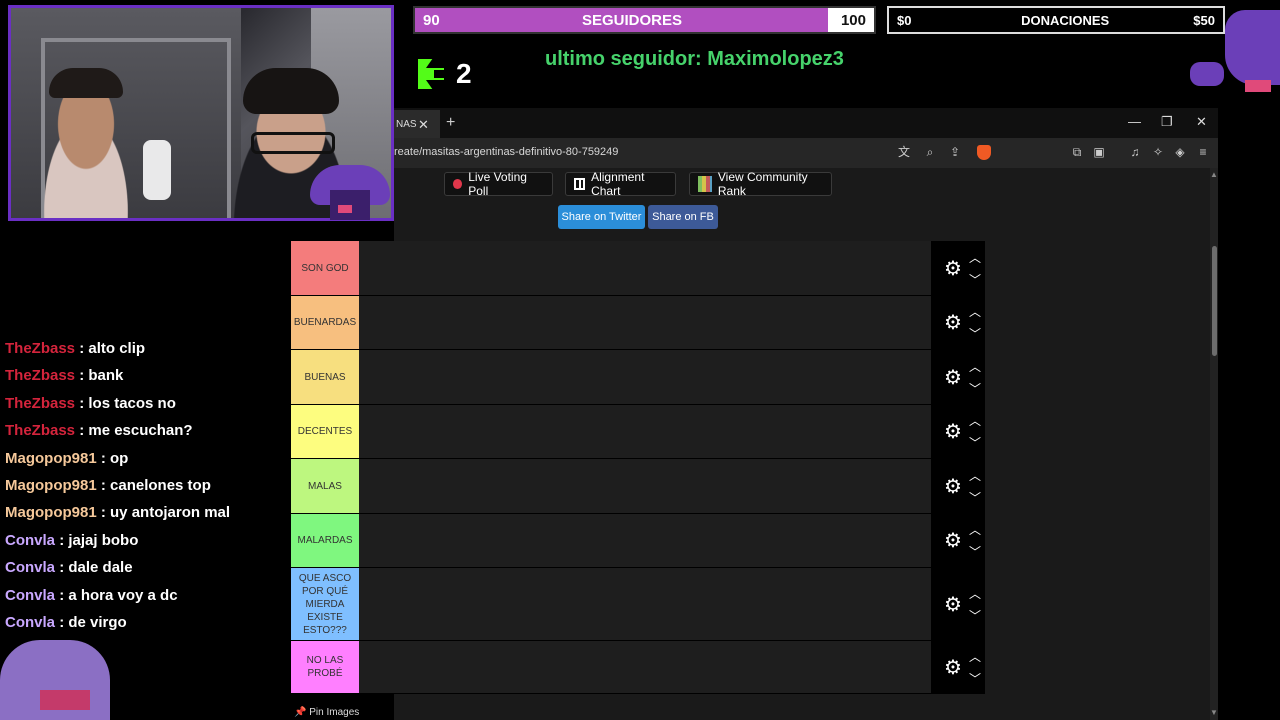 This screenshot has height=720, width=1280. What do you see at coordinates (112, 348) in the screenshot?
I see `chat-text: : alto clip` at bounding box center [112, 348].